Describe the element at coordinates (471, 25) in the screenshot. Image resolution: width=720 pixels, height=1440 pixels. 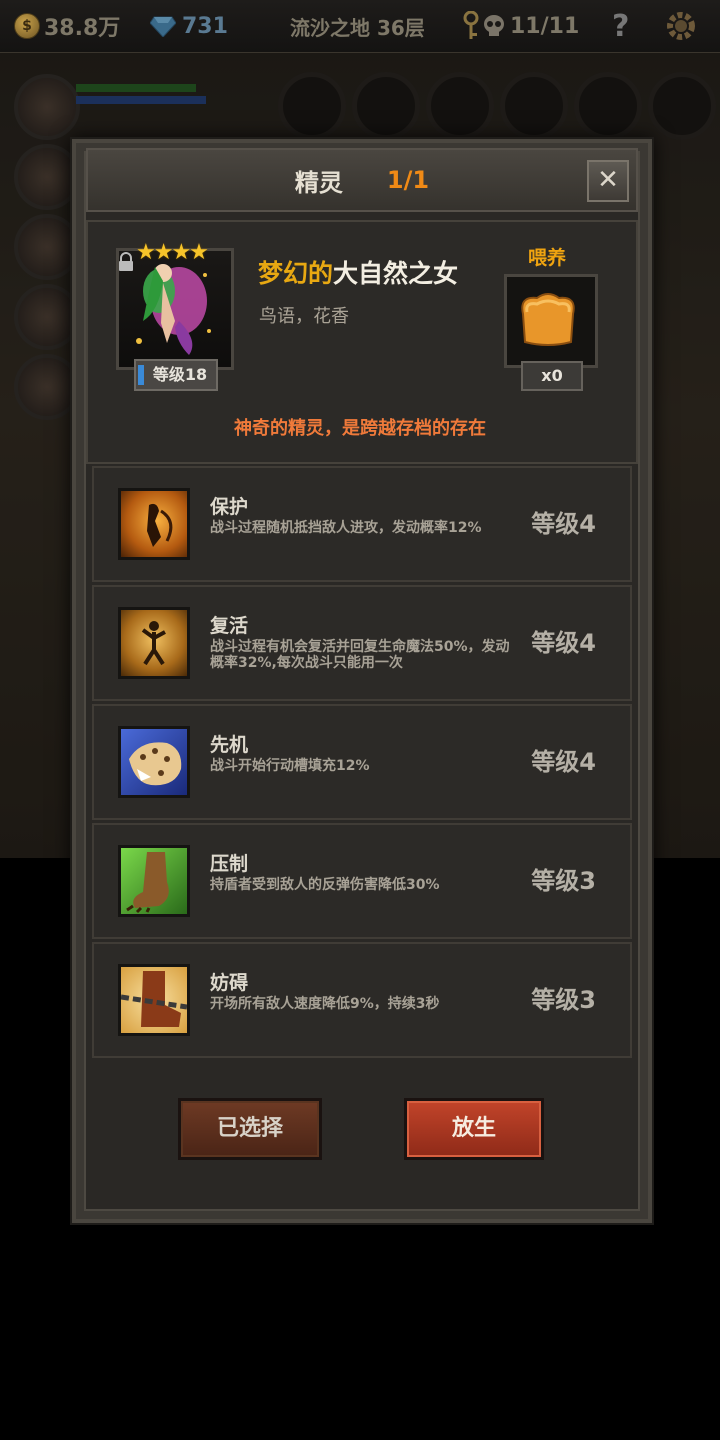
I see `key-icon` at that location.